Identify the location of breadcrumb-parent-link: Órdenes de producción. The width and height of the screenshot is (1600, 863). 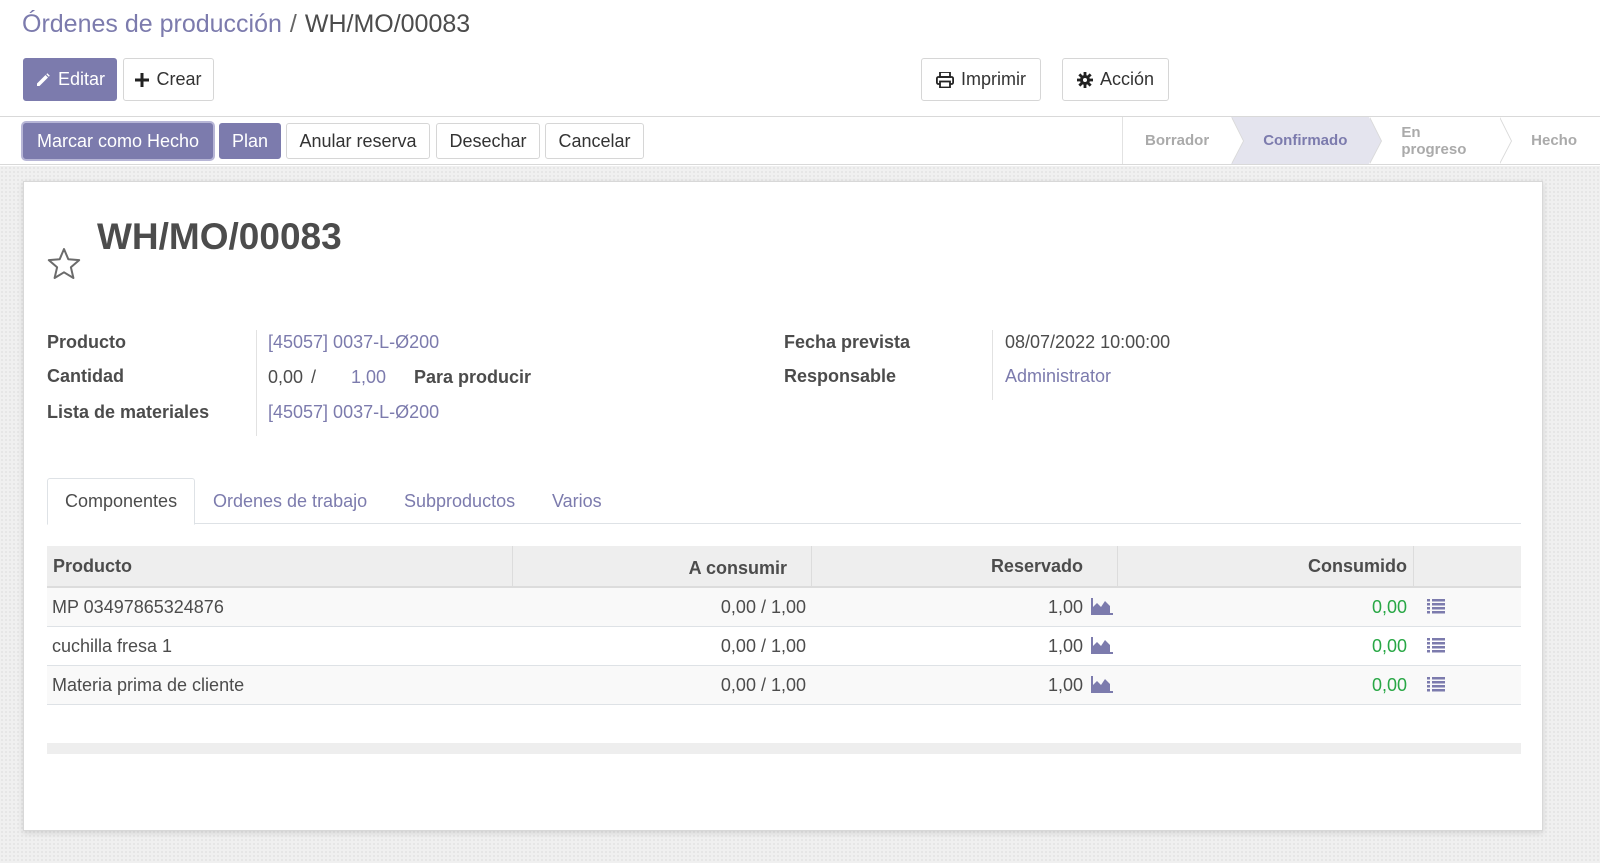
(152, 24).